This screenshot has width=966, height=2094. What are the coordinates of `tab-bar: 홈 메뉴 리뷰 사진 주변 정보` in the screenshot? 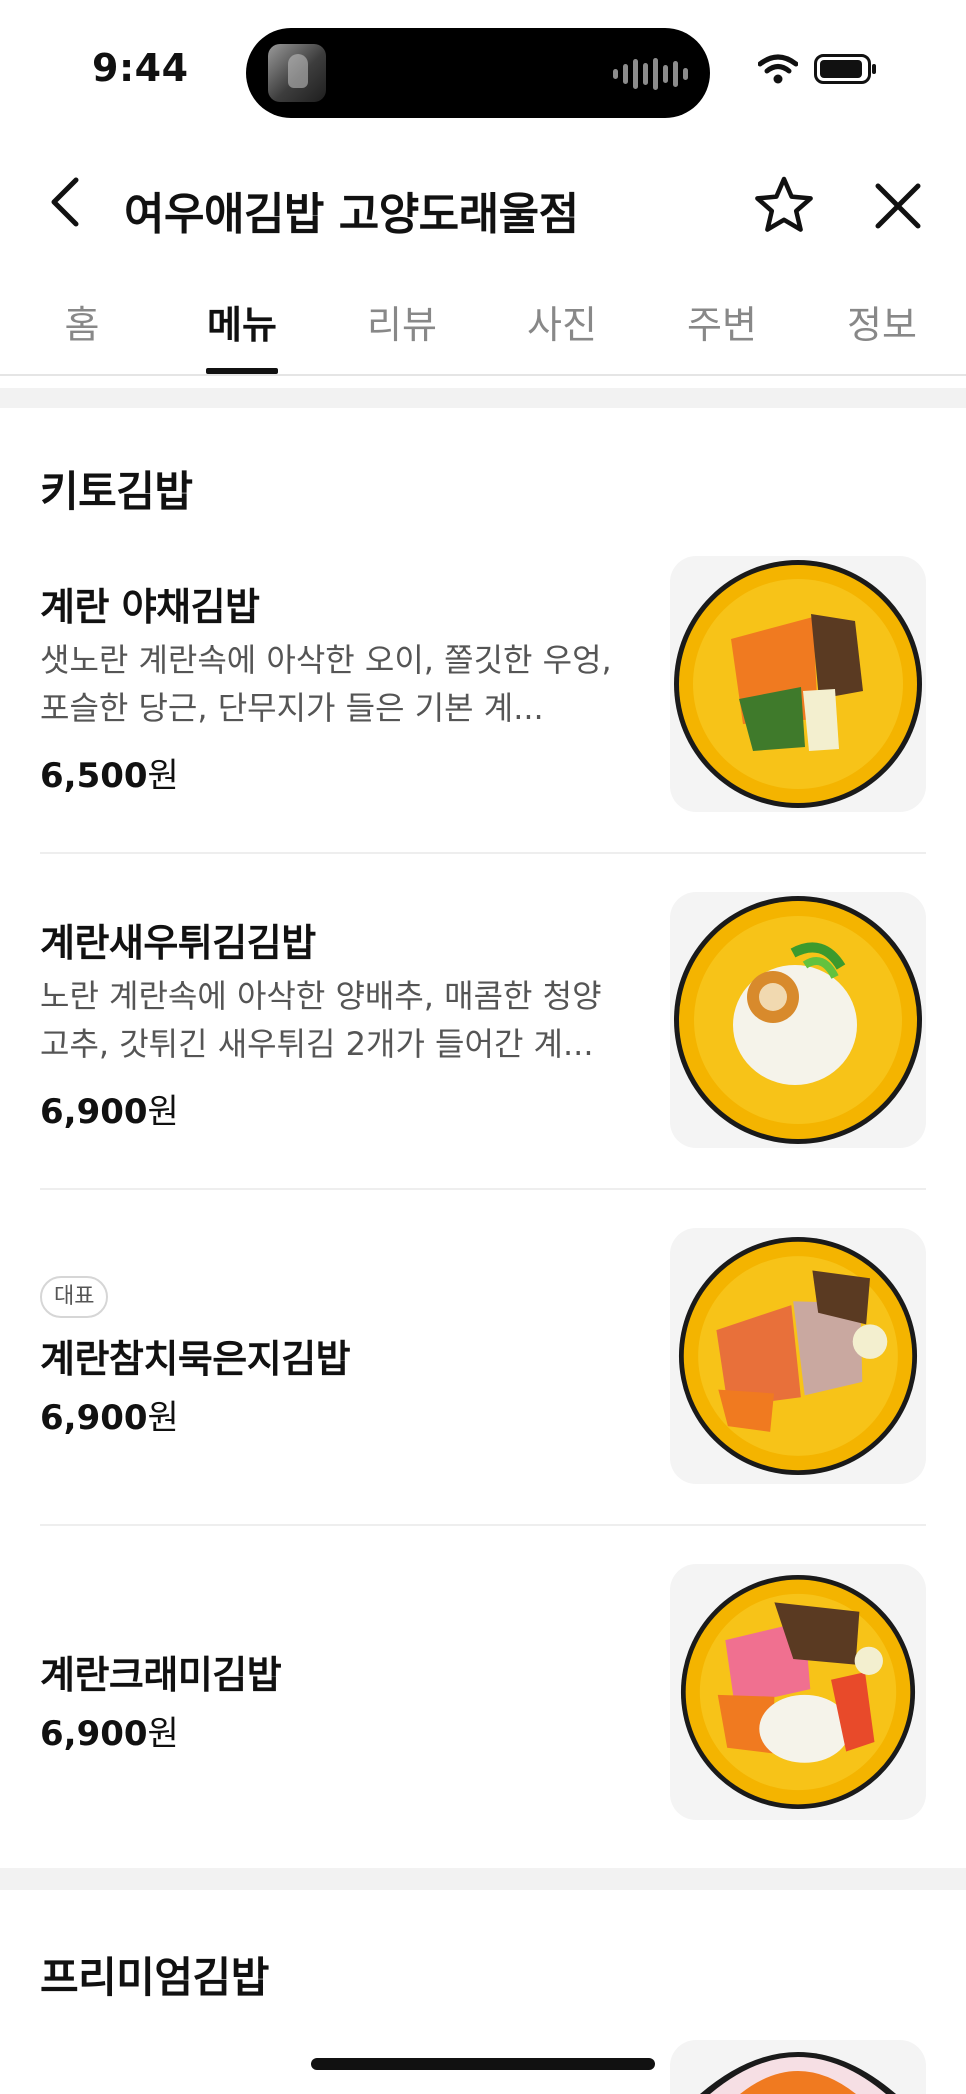 It's located at (483, 326).